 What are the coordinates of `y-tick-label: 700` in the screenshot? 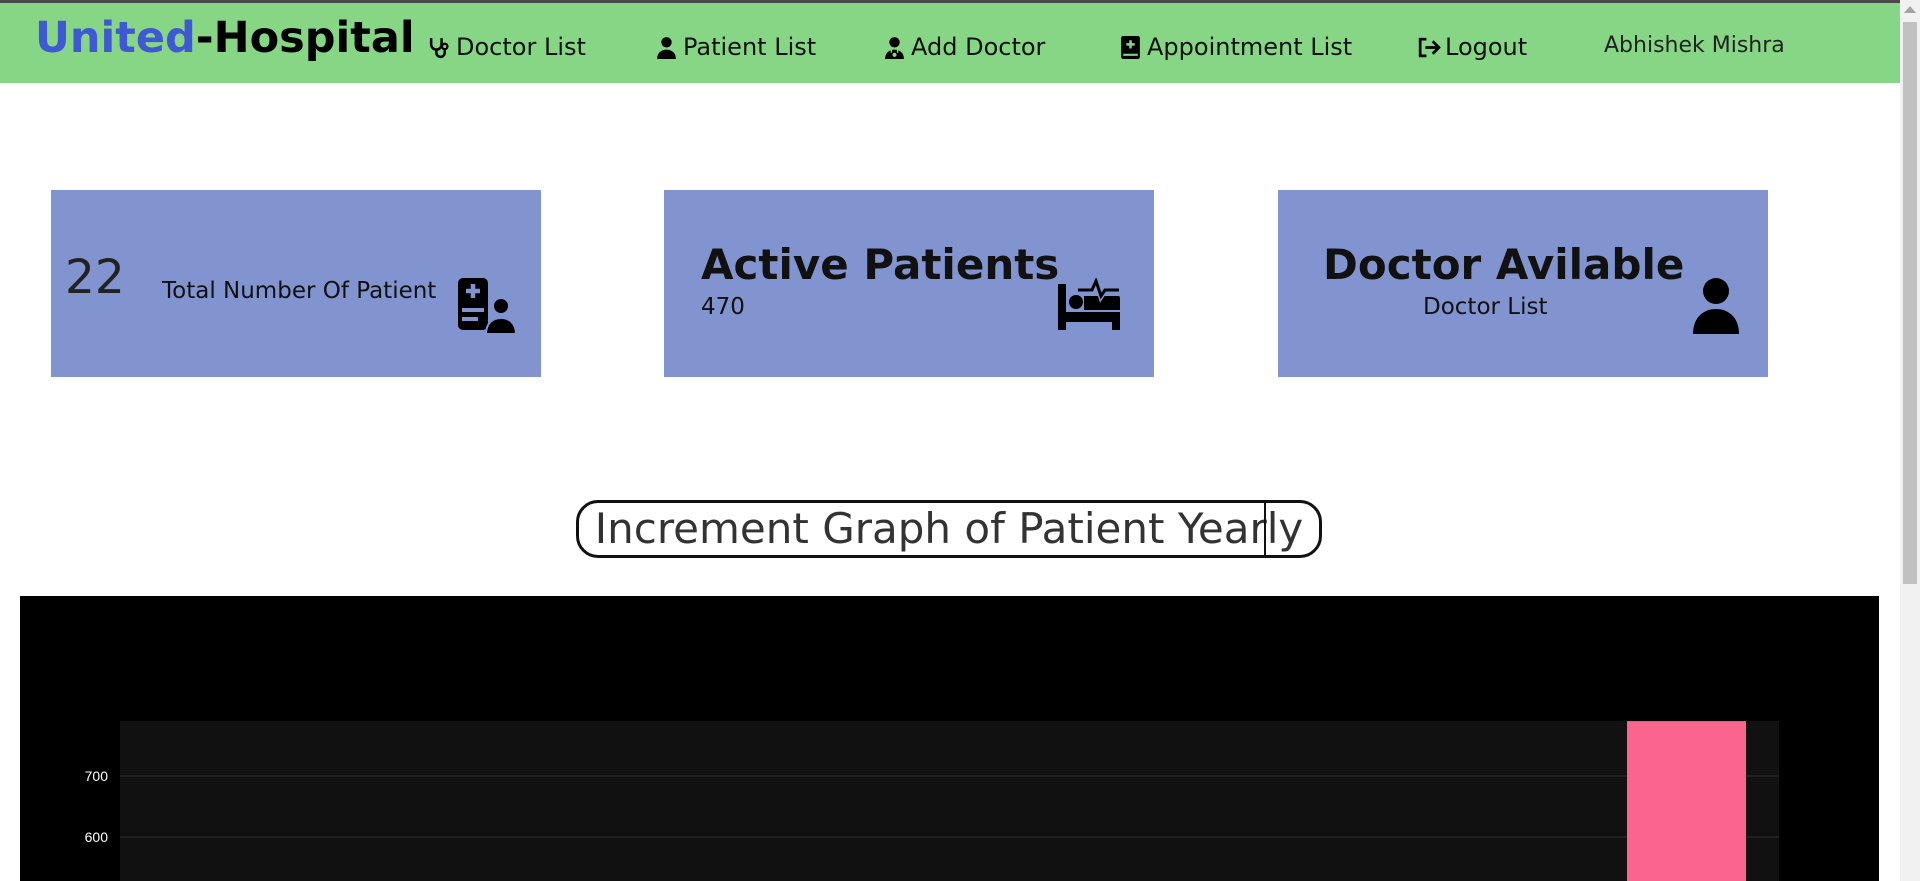 It's located at (97, 776).